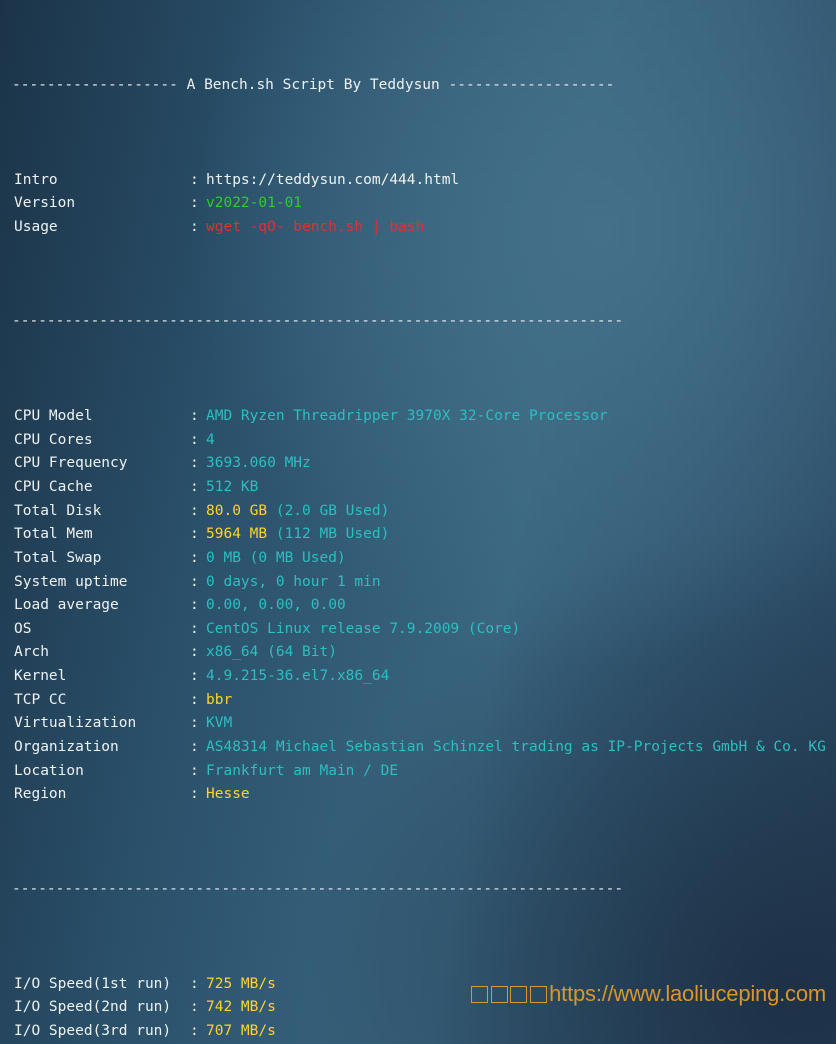 The image size is (836, 1044). Describe the element at coordinates (49, 770) in the screenshot. I see `system-info-label: Location` at that location.